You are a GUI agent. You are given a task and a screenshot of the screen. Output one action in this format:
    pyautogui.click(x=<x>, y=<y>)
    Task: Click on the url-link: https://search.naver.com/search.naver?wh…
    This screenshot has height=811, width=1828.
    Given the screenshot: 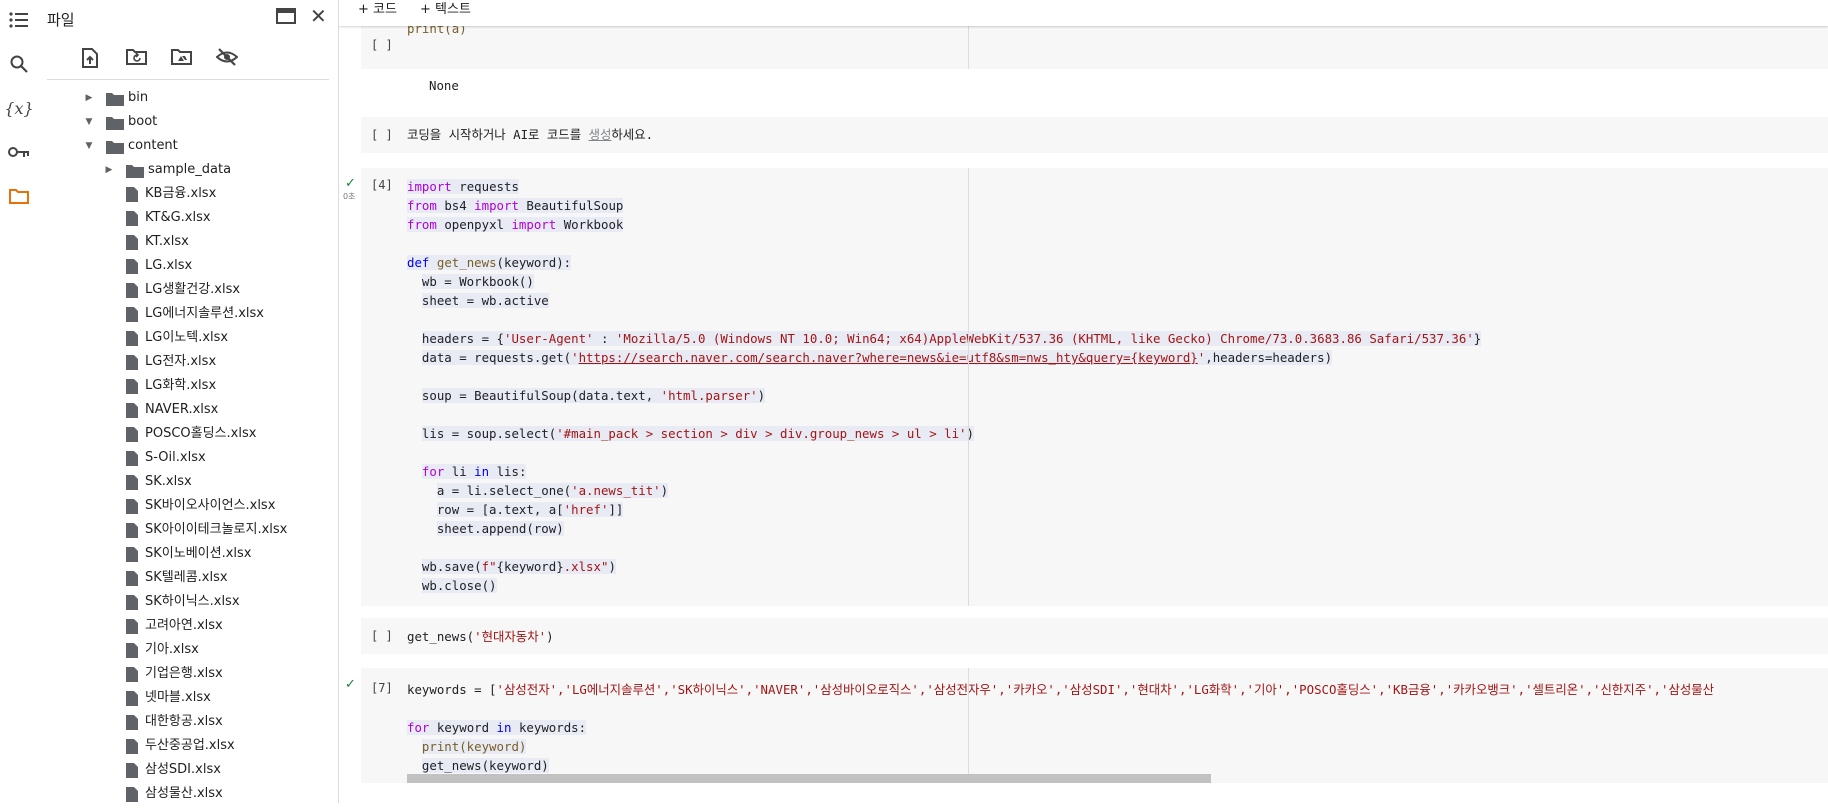 What is the action you would take?
    pyautogui.click(x=888, y=357)
    